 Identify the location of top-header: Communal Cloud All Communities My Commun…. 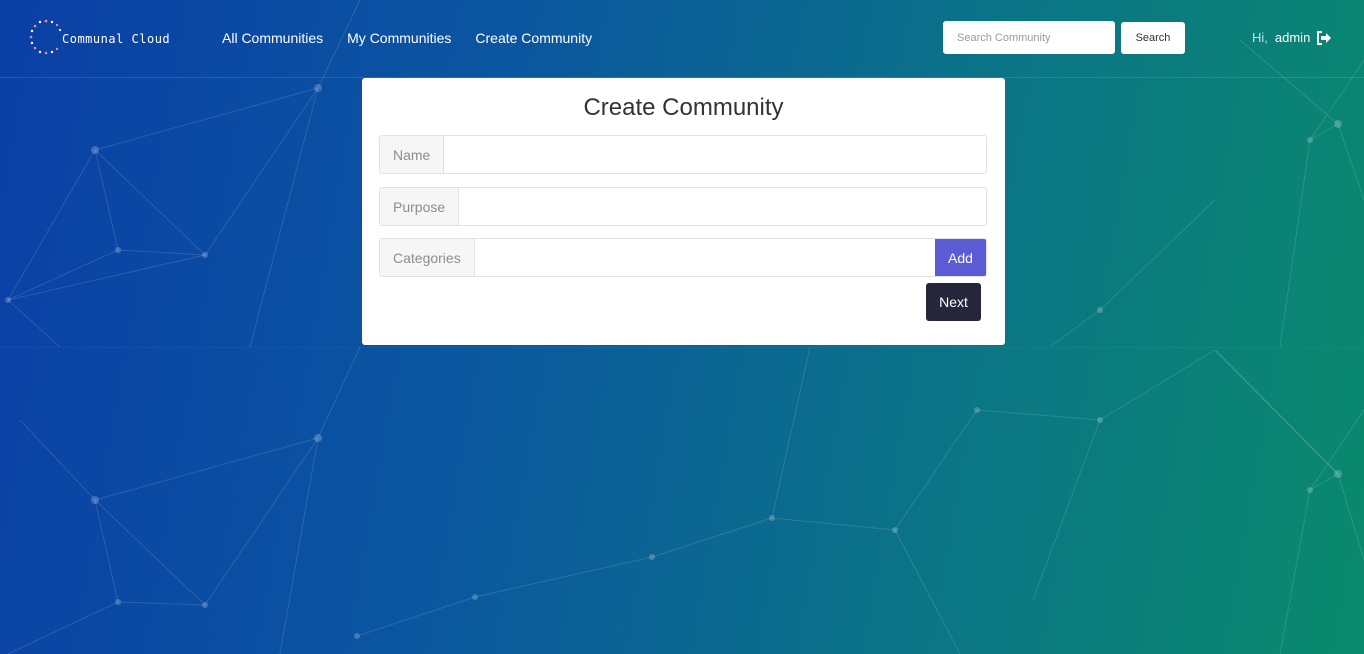
(682, 39).